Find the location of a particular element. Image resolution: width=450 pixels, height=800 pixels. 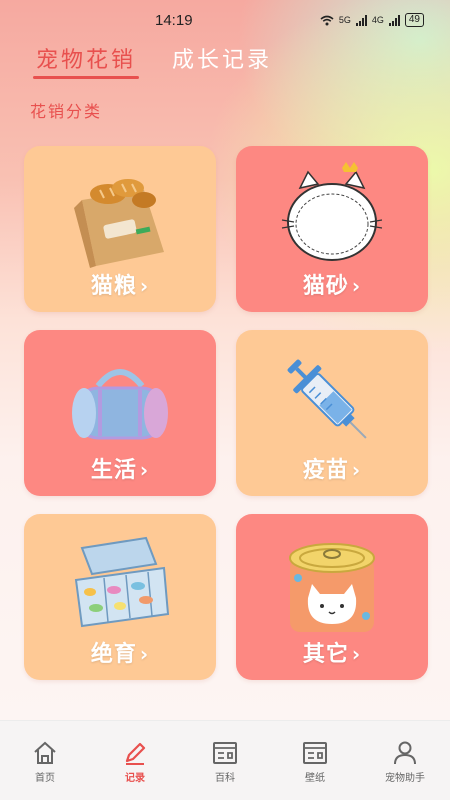

category-card-other: 其它 › is located at coordinates (332, 597).